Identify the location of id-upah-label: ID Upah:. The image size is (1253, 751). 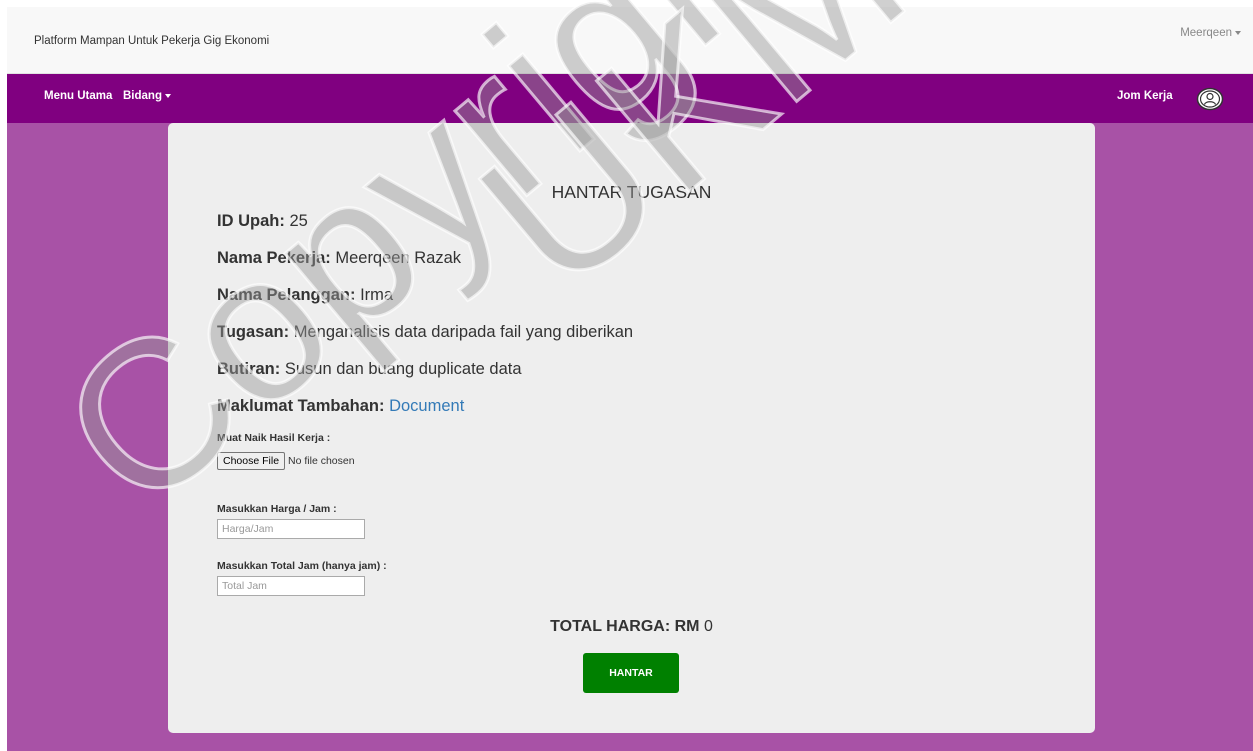
(251, 221).